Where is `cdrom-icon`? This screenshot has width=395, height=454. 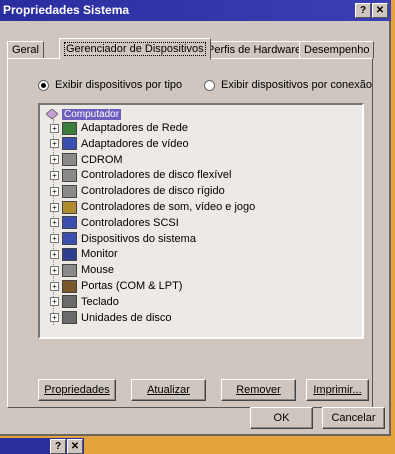 cdrom-icon is located at coordinates (69, 160).